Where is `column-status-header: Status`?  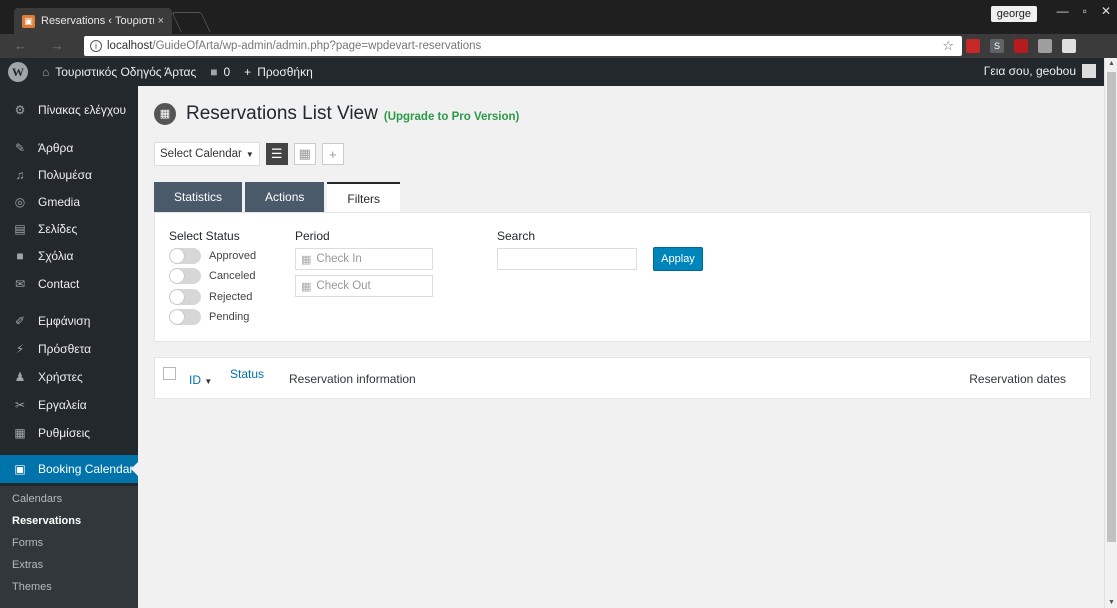
column-status-header: Status is located at coordinates (247, 374).